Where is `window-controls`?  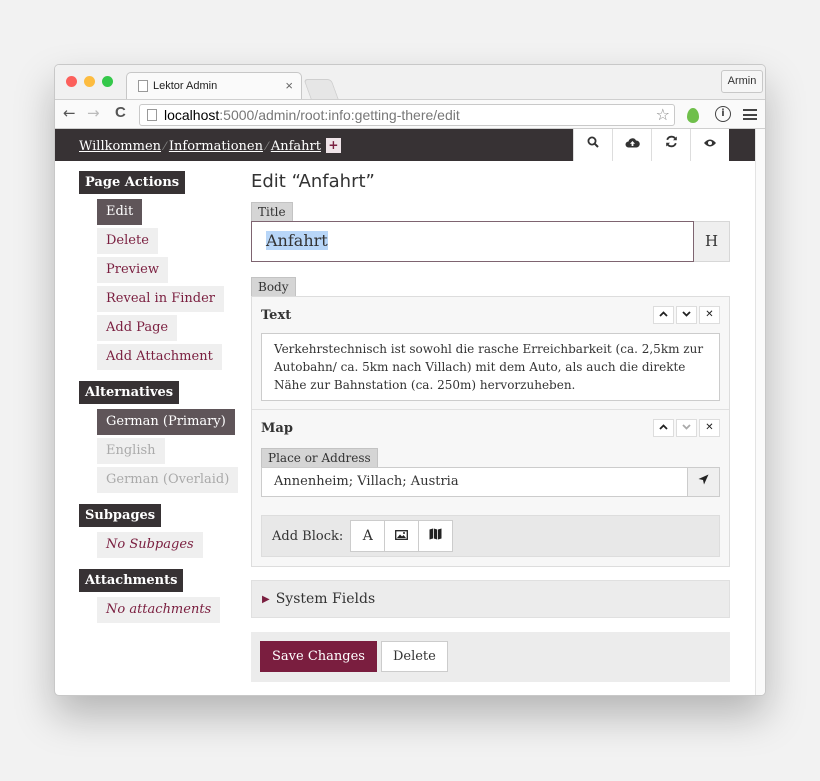 window-controls is located at coordinates (89, 81).